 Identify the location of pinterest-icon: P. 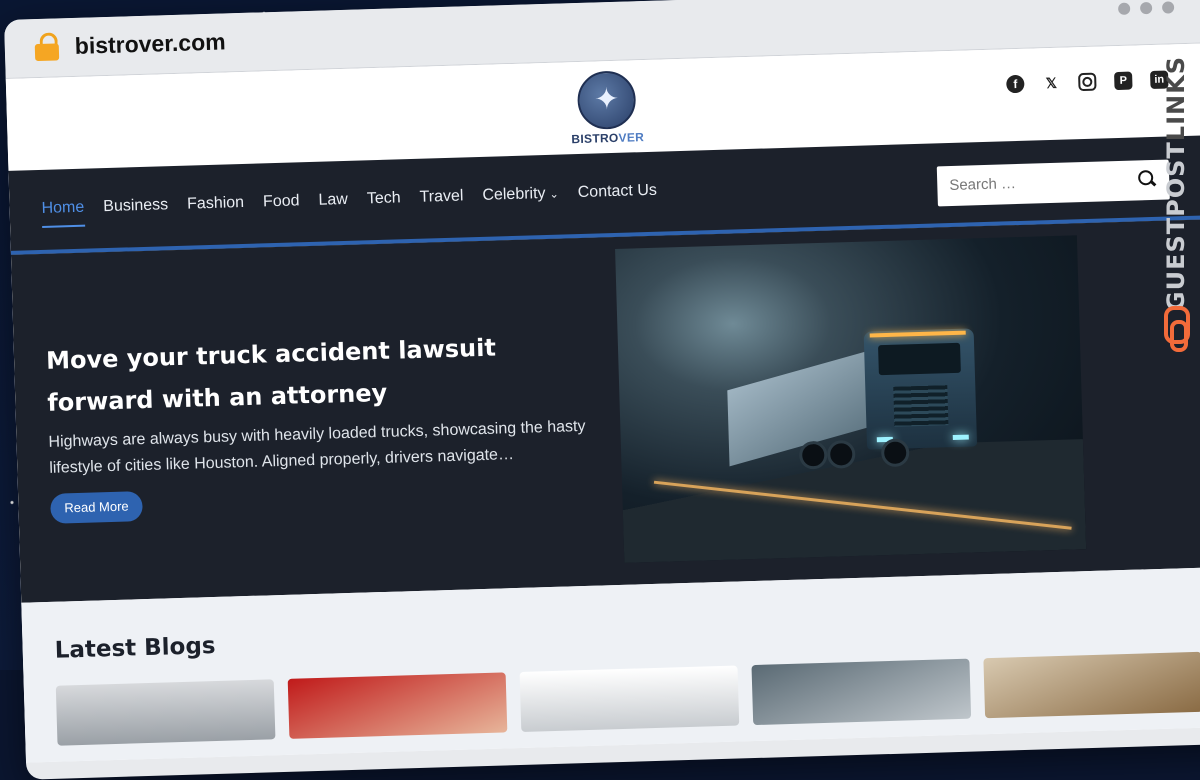
(1123, 81).